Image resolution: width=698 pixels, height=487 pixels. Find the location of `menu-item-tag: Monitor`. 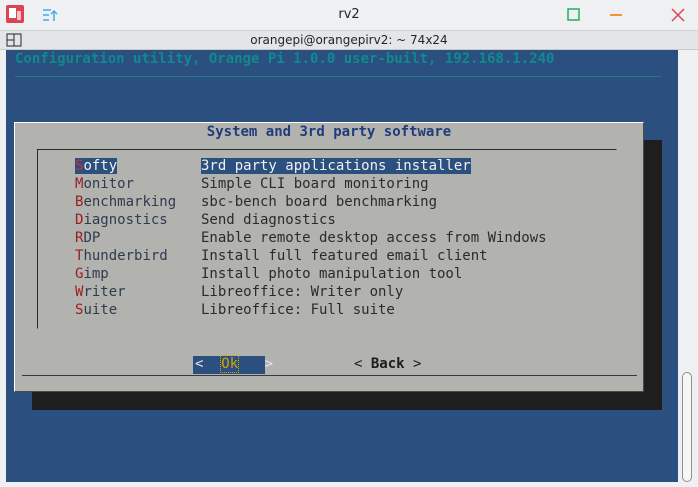

menu-item-tag: Monitor is located at coordinates (104, 184).